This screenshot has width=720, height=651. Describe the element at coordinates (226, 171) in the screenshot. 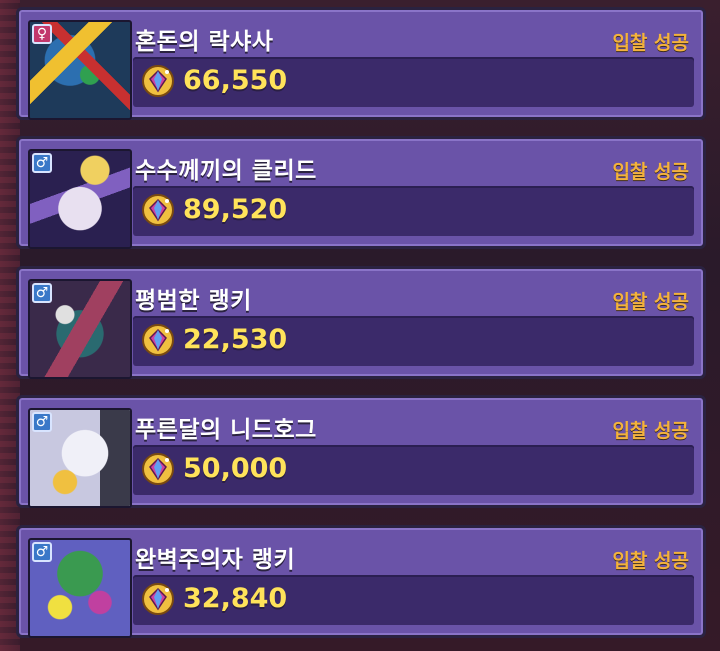

I see `monster-name: 수수께끼의 클리드` at that location.